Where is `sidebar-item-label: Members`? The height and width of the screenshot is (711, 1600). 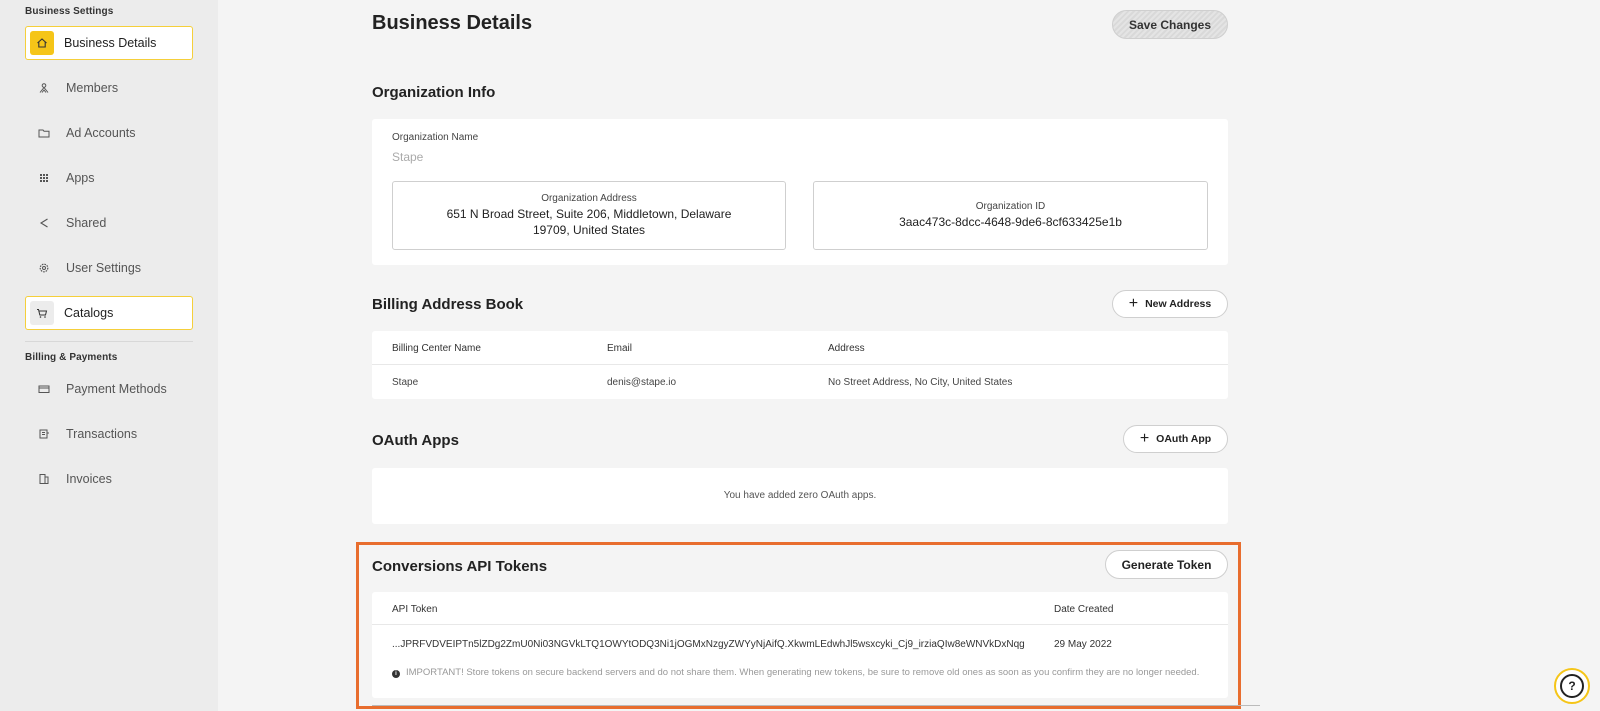
sidebar-item-label: Members is located at coordinates (92, 88).